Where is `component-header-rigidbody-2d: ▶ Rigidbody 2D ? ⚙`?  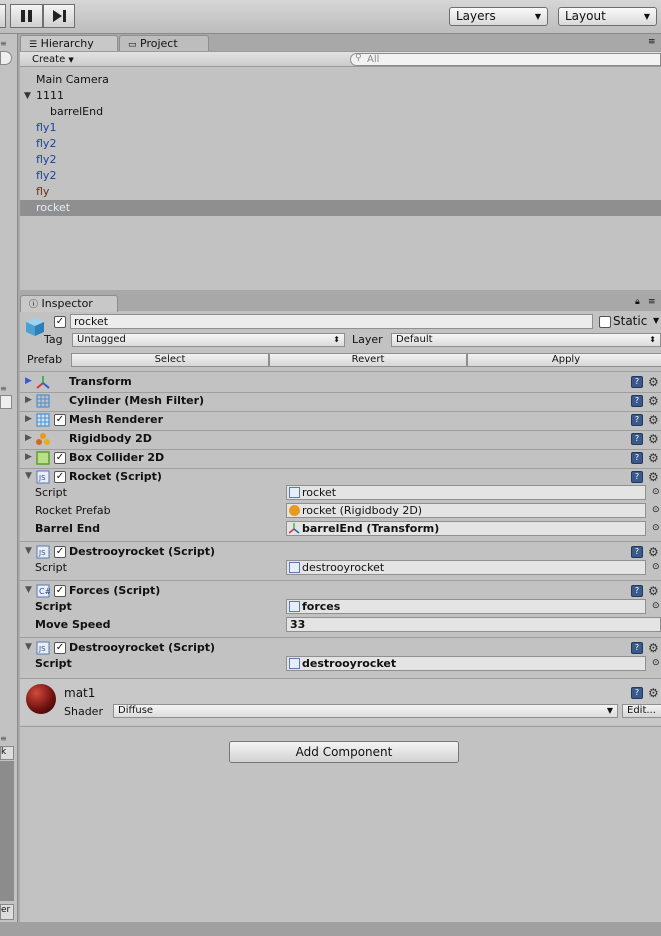
component-header-rigidbody-2d: ▶ Rigidbody 2D ? ⚙ is located at coordinates (340, 439).